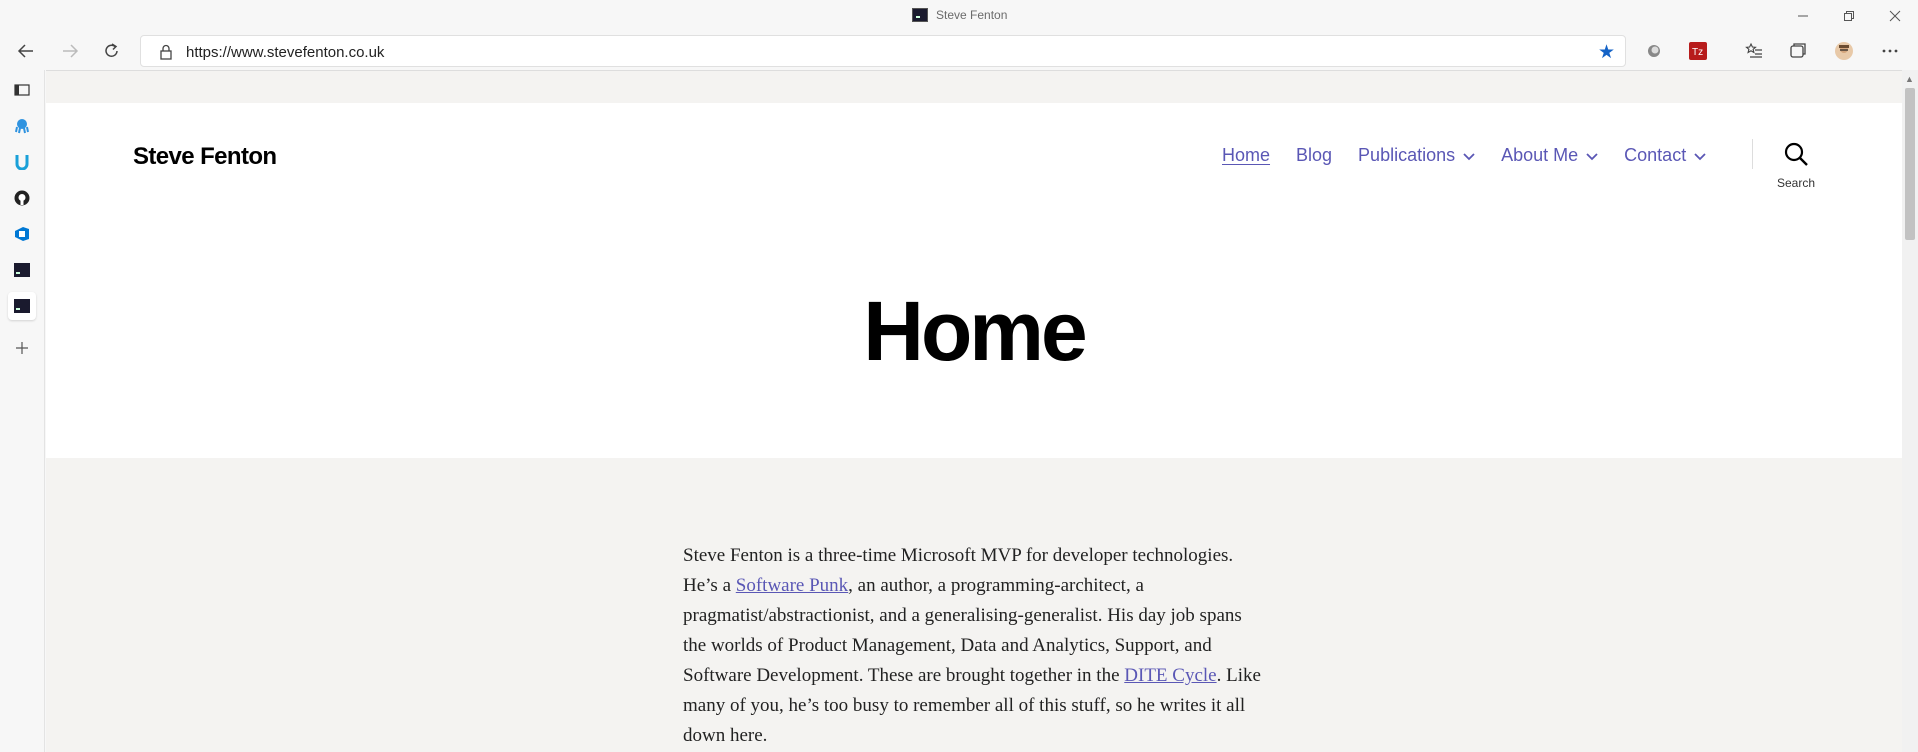 The width and height of the screenshot is (1918, 752). What do you see at coordinates (1477, 155) in the screenshot?
I see `primary-nav: Home Blog Publications About Me Contact` at bounding box center [1477, 155].